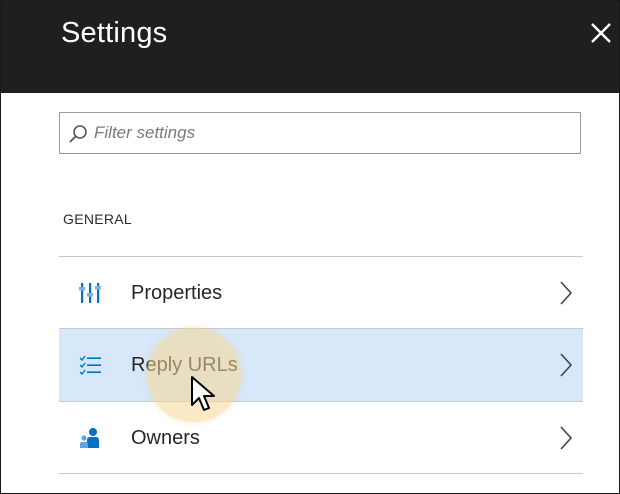  What do you see at coordinates (184, 365) in the screenshot?
I see `menu-item-label: Reply URLs` at bounding box center [184, 365].